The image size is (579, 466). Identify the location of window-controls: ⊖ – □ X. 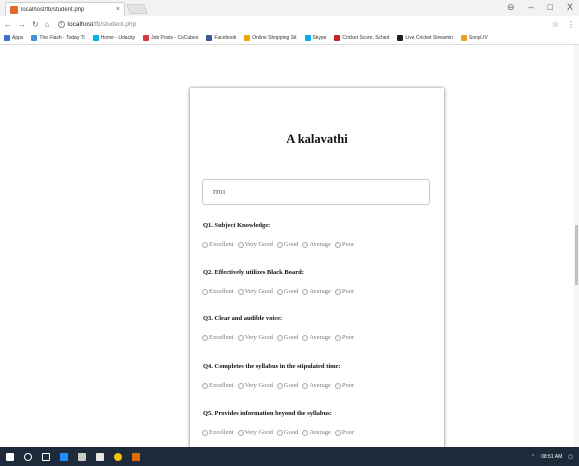
(540, 7).